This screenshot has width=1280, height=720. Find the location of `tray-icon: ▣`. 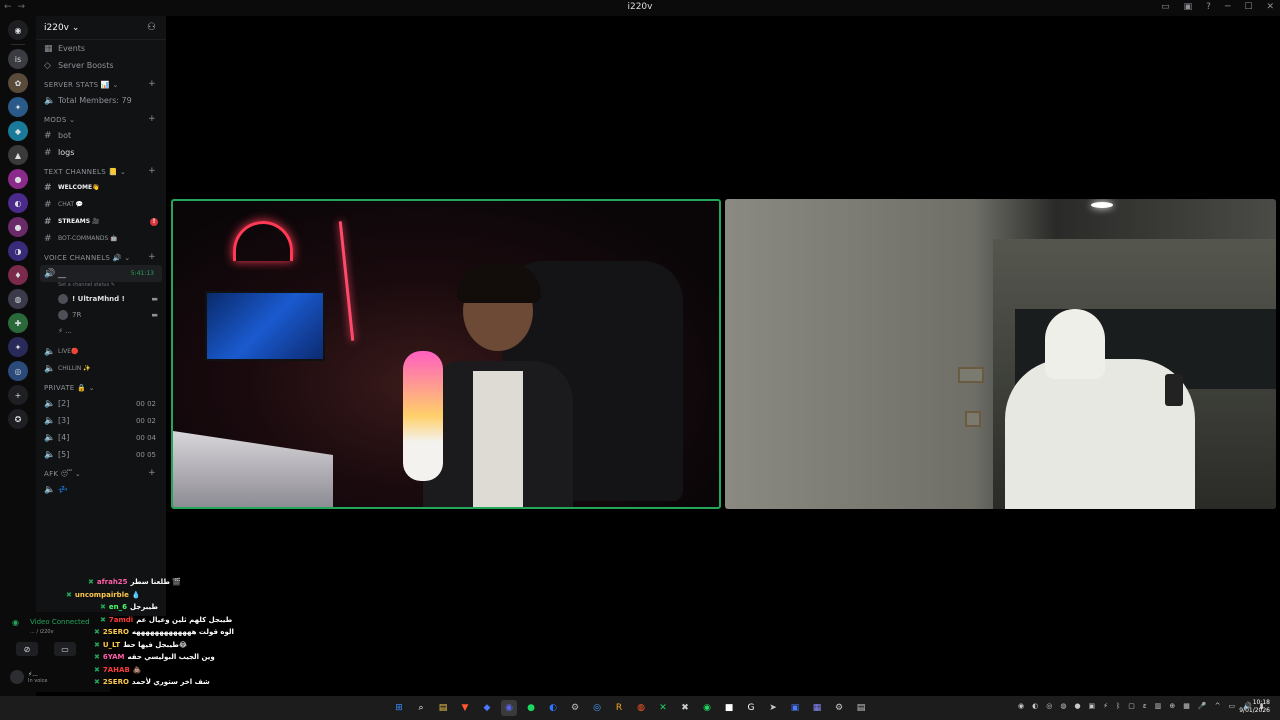

tray-icon: ▣ is located at coordinates (1092, 706).